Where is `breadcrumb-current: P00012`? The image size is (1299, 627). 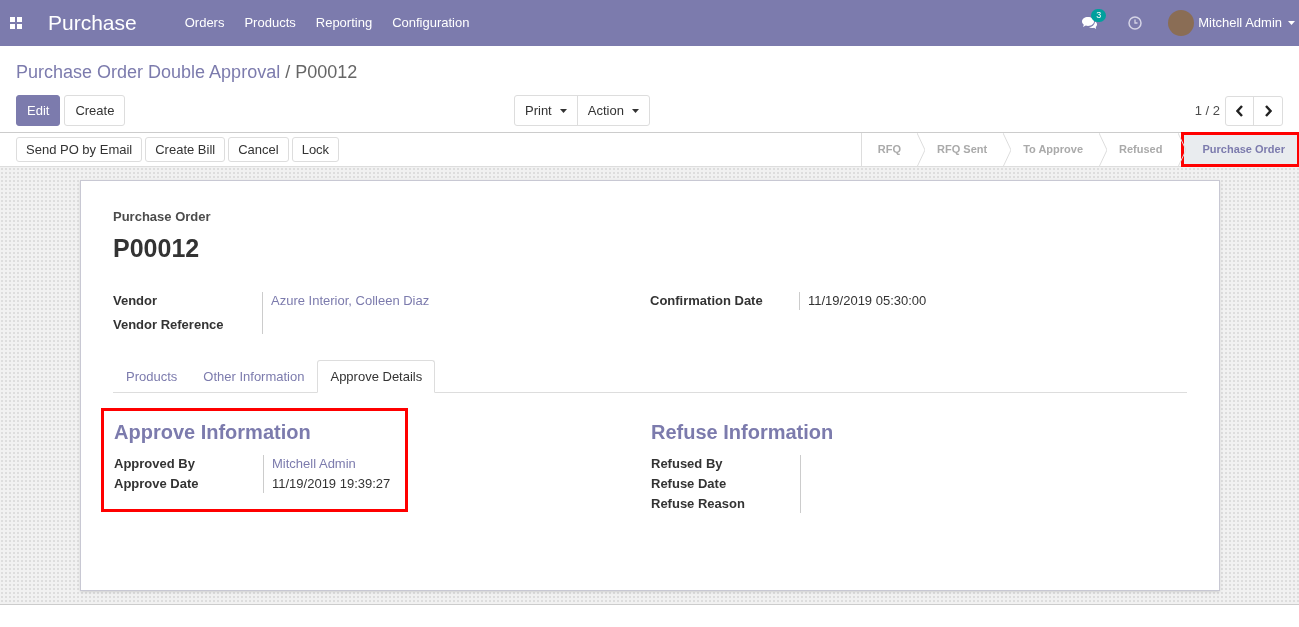
breadcrumb-current: P00012 is located at coordinates (326, 72).